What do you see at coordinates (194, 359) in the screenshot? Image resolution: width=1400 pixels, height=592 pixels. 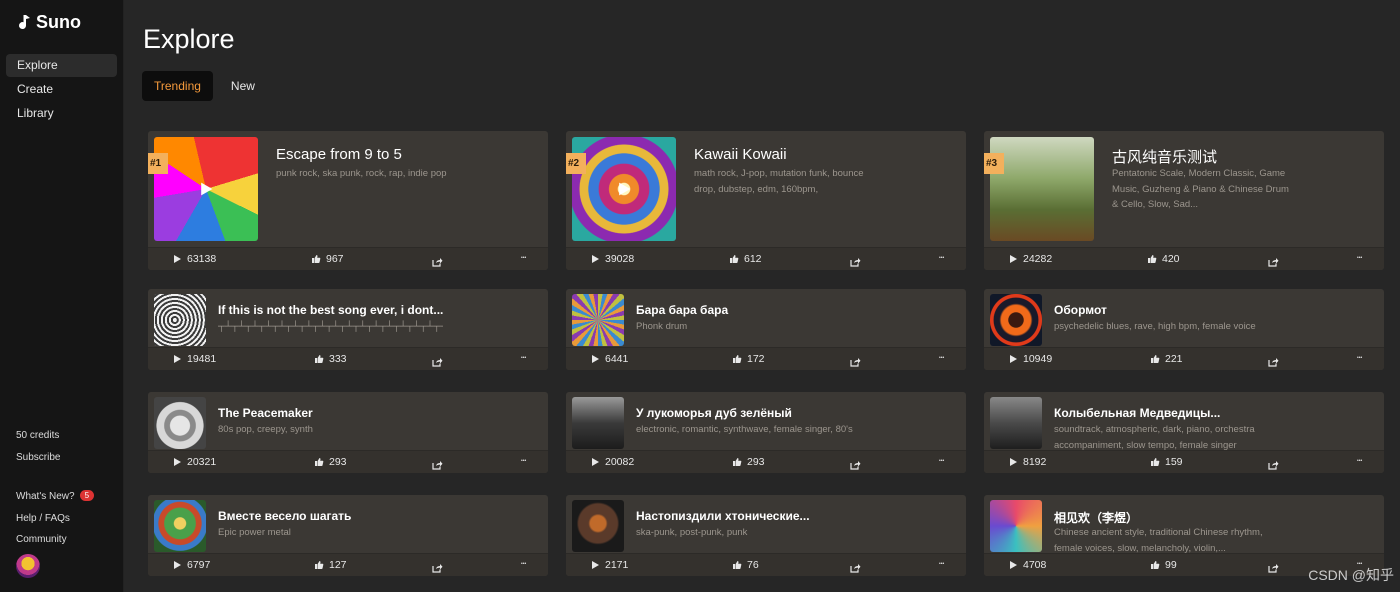 I see `play-count: 19481` at bounding box center [194, 359].